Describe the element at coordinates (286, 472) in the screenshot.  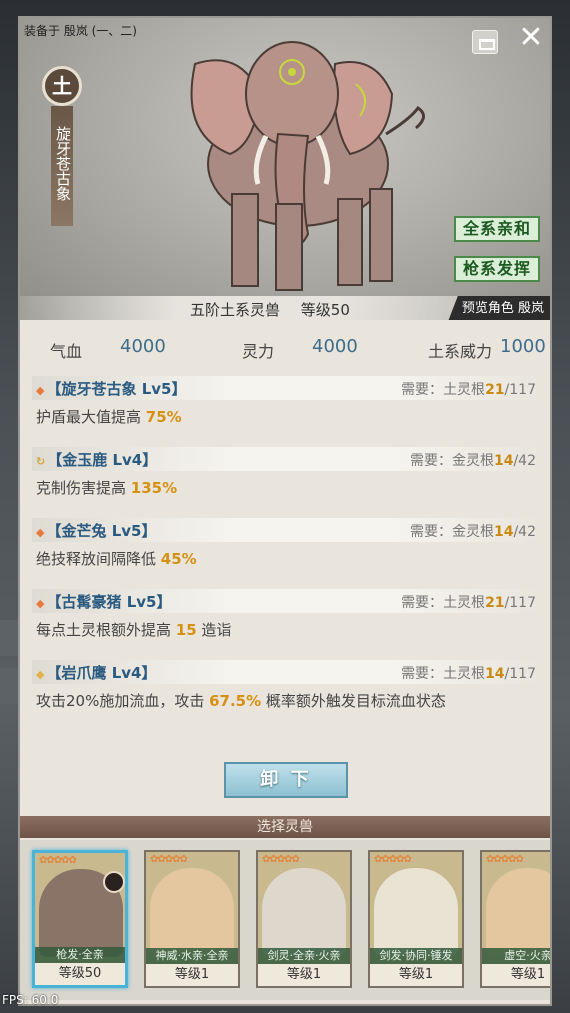
I see `skill-entry: ↻ 【金玉鹿 Lv4】 需要：金灵根14/42 克制伤害提高 135%` at that location.